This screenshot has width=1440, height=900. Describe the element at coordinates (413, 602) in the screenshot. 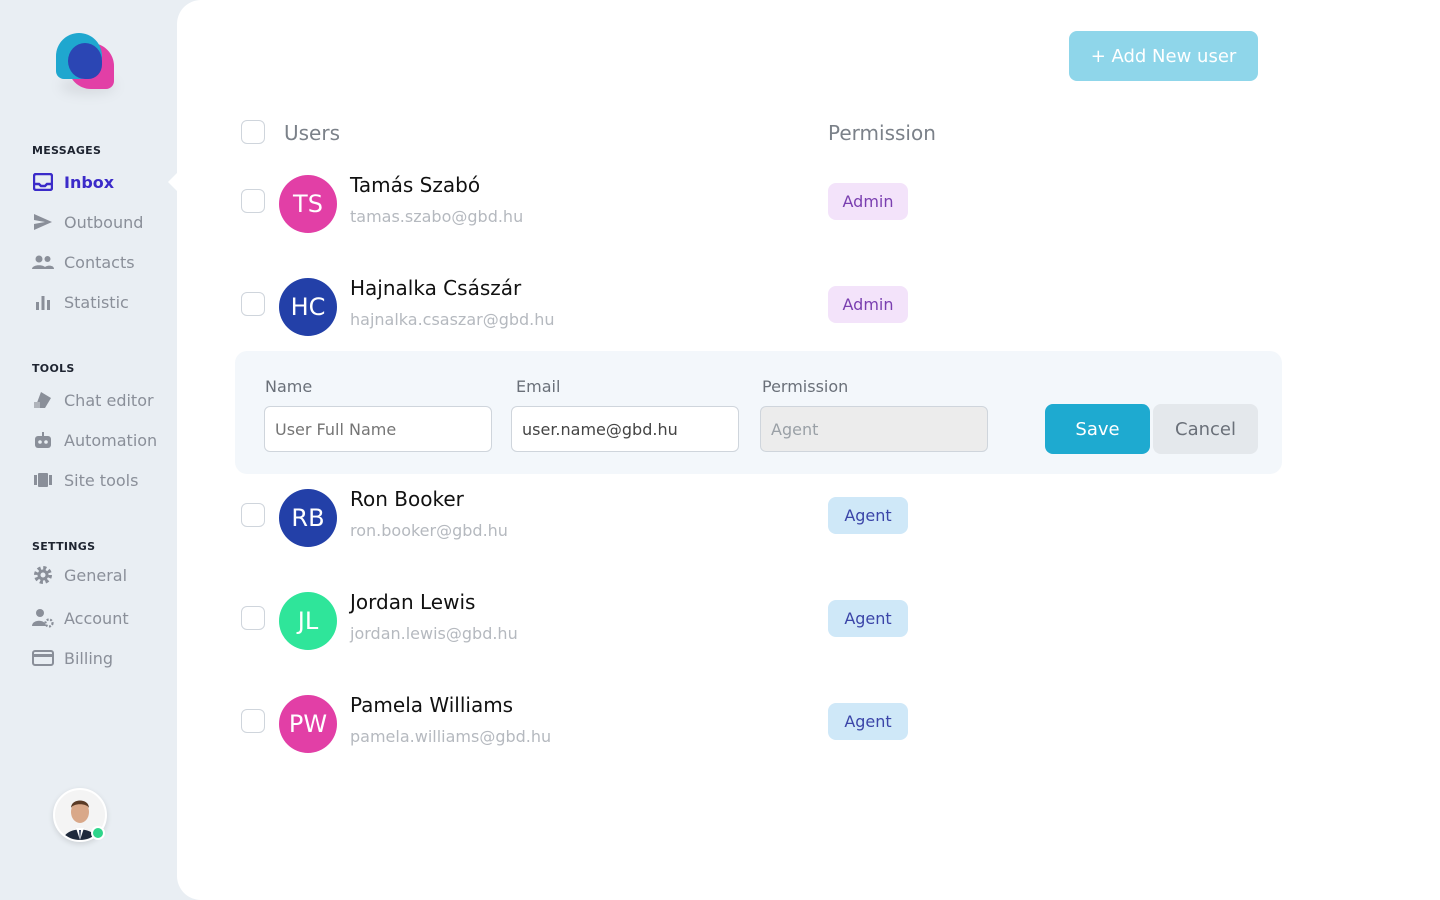

I see `user-name: Jordan Lewis` at that location.